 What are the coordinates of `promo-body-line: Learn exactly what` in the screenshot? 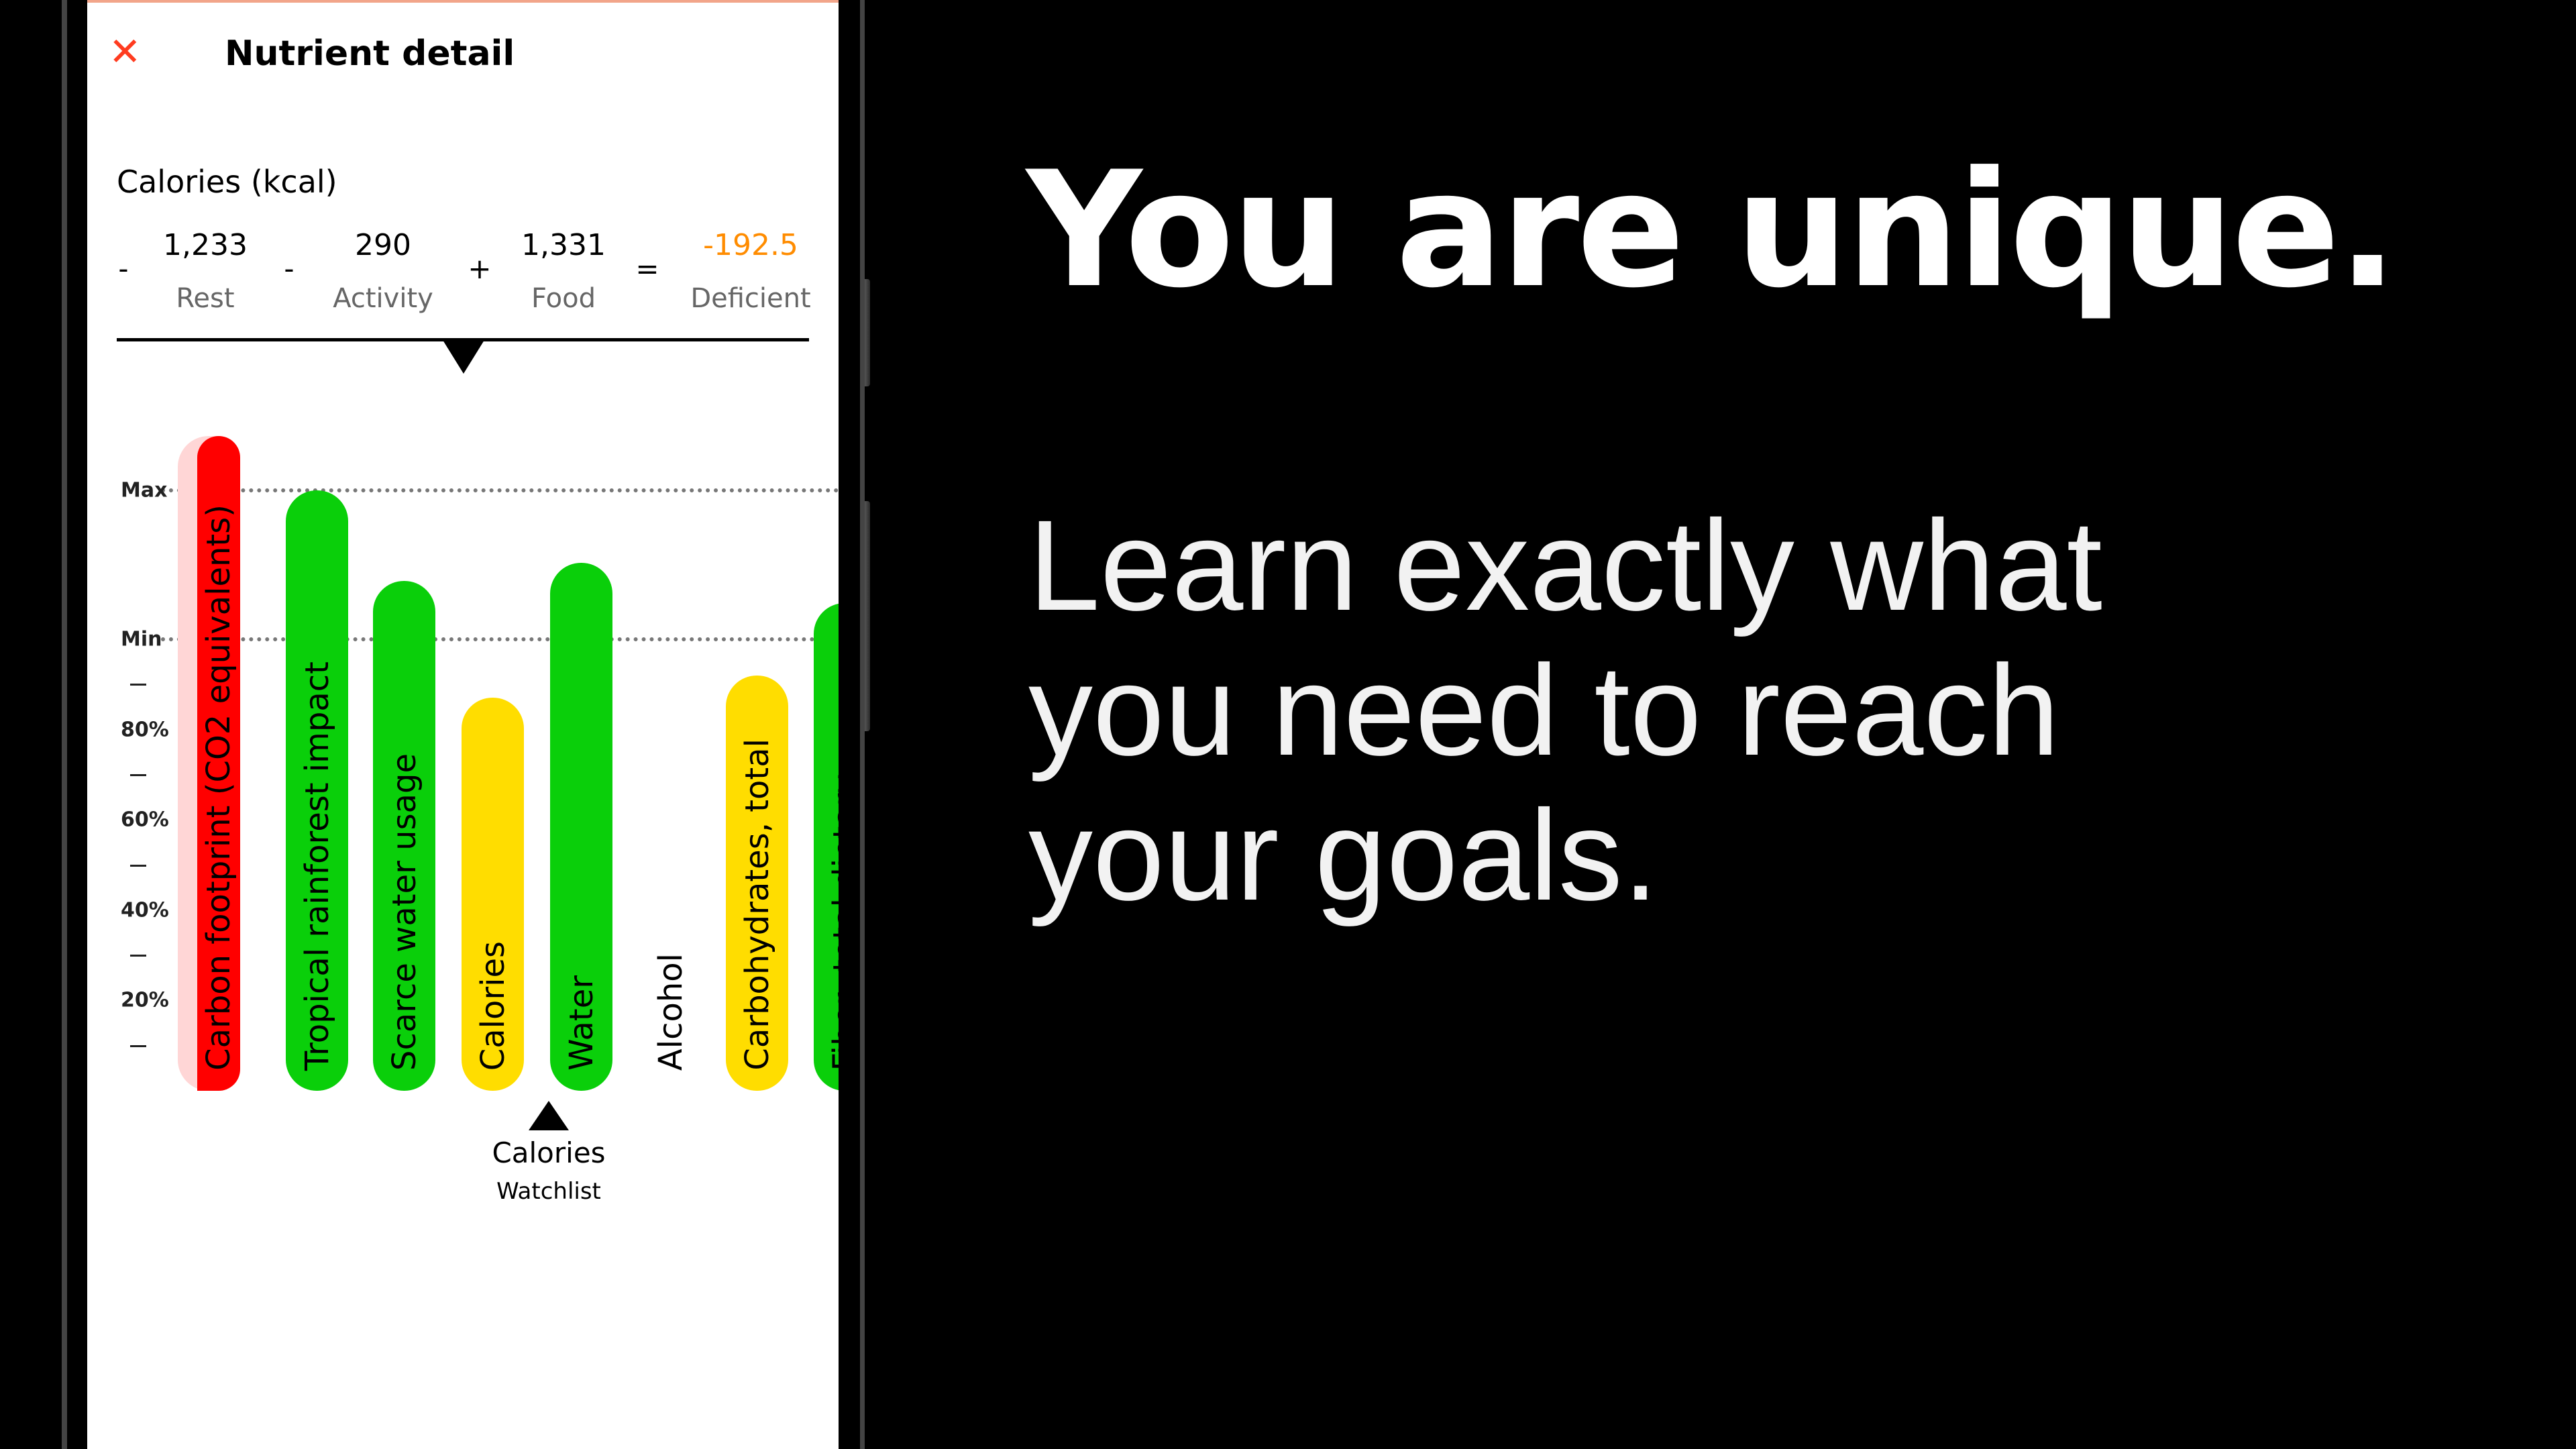 It's located at (1565, 565).